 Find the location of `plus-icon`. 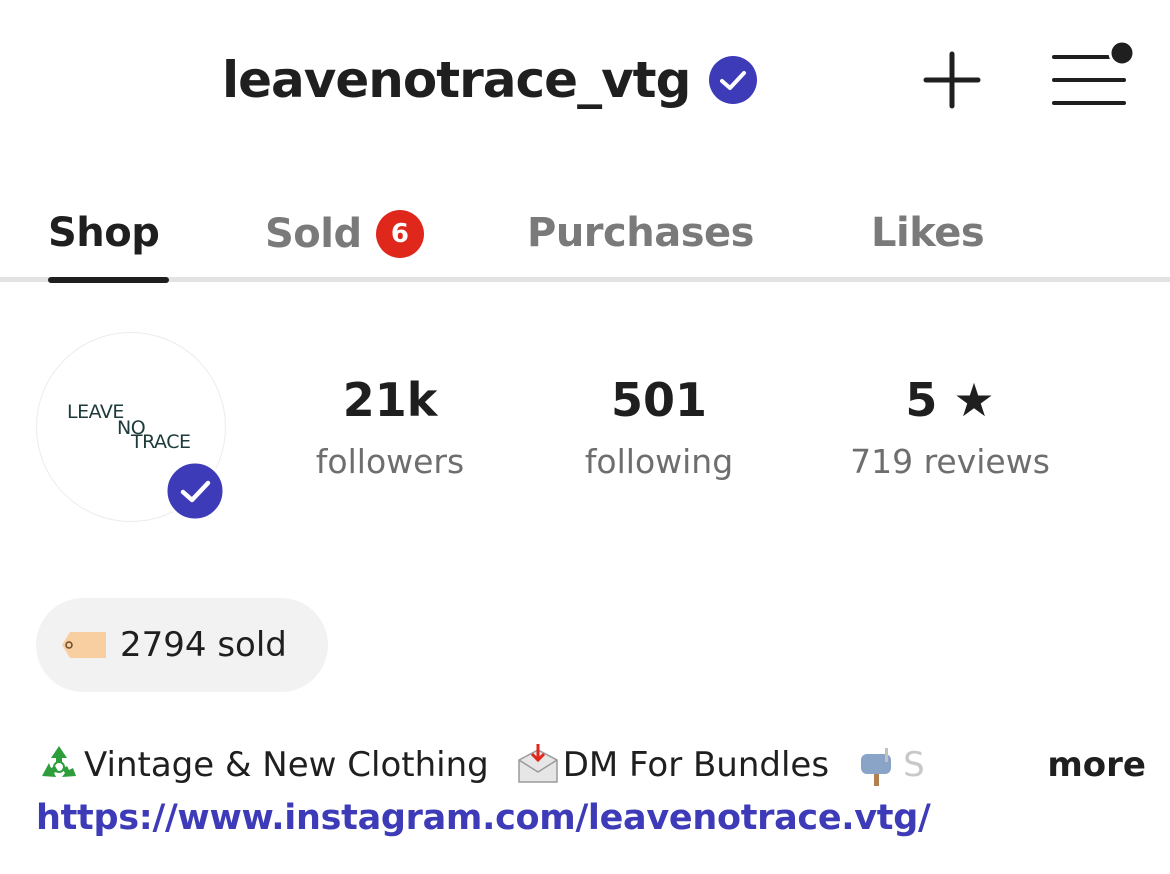

plus-icon is located at coordinates (952, 80).